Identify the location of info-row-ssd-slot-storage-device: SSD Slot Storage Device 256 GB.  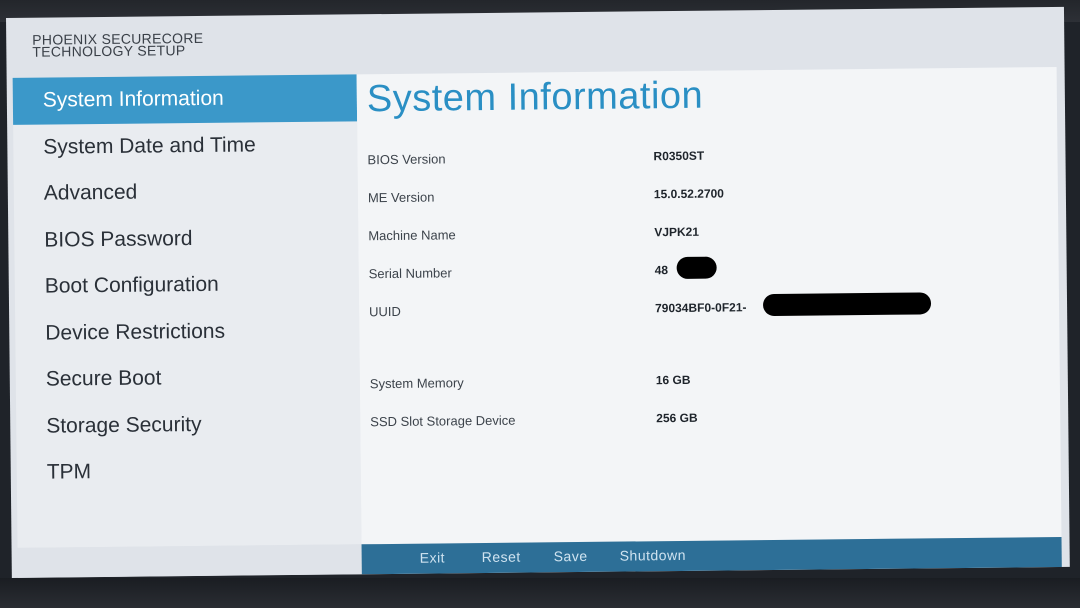
(710, 422).